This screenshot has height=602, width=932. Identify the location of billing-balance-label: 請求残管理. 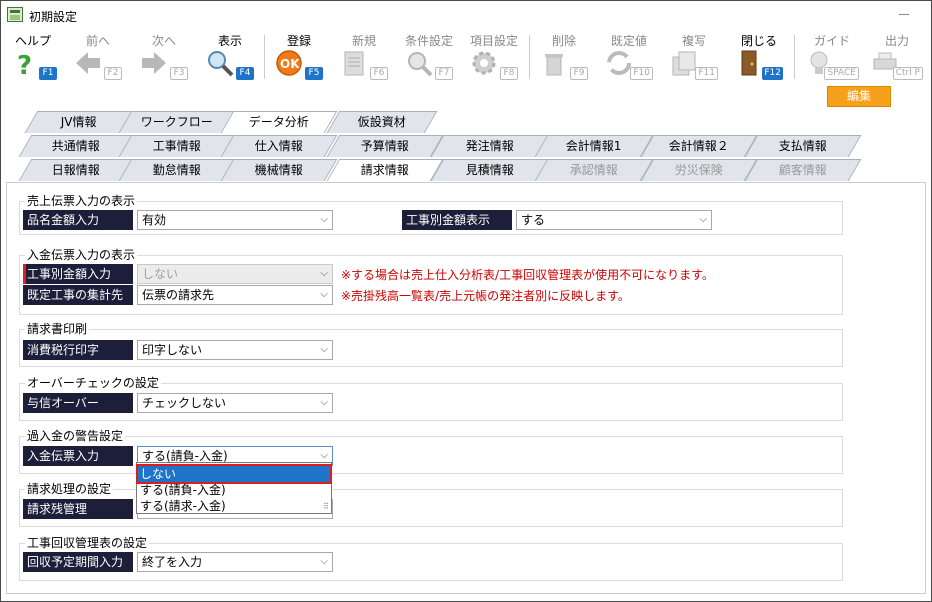
(78, 509).